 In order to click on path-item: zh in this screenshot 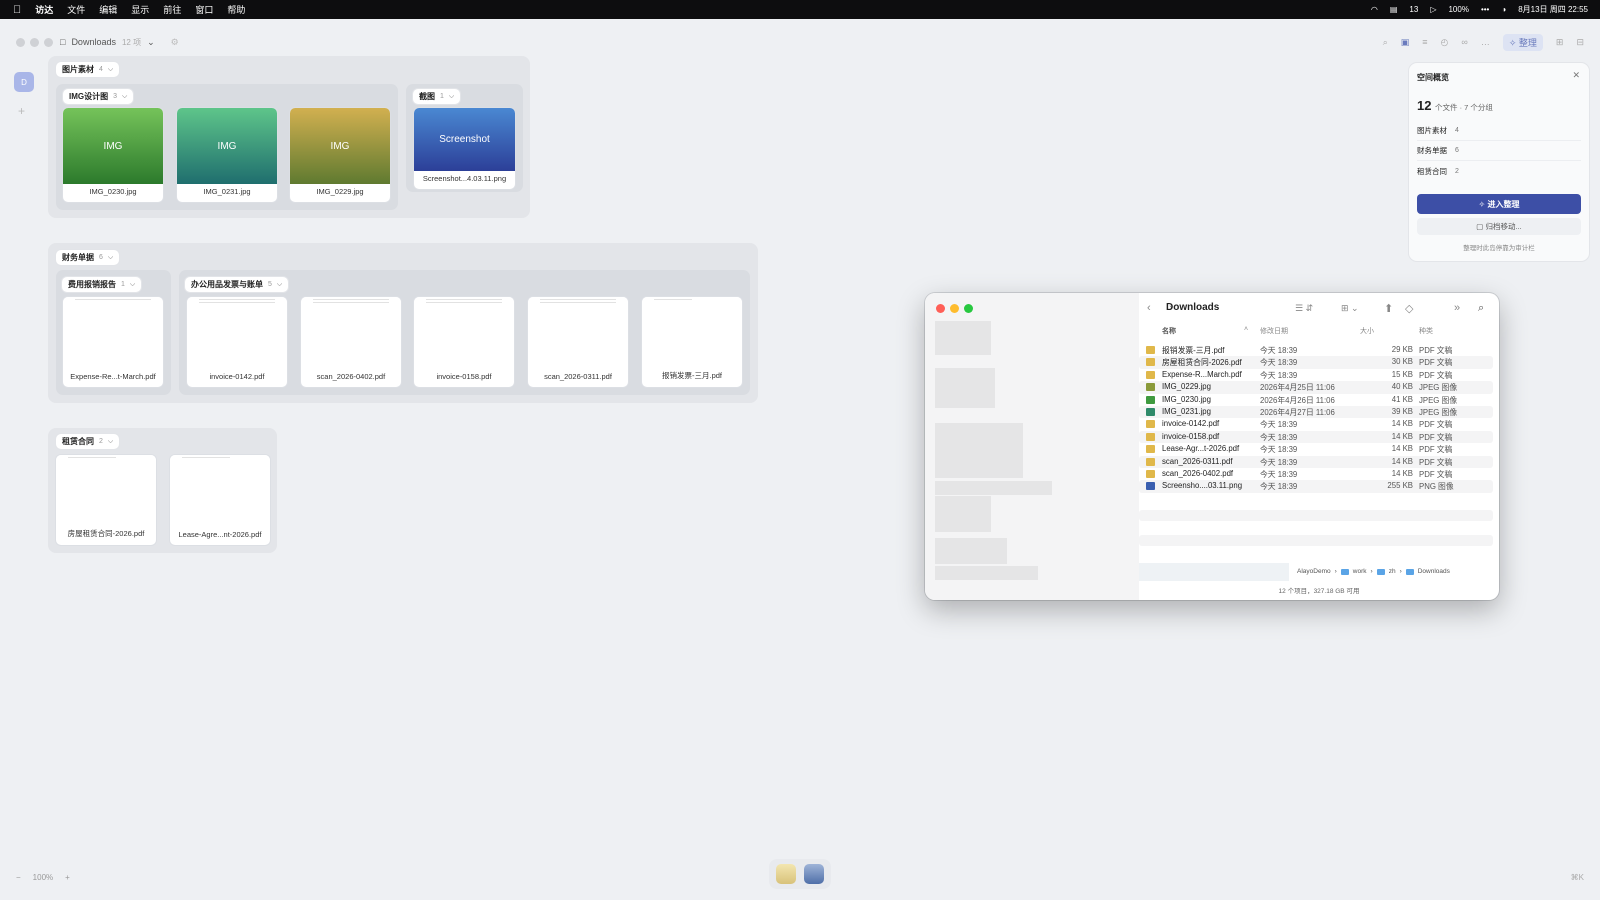, I will do `click(1392, 571)`.